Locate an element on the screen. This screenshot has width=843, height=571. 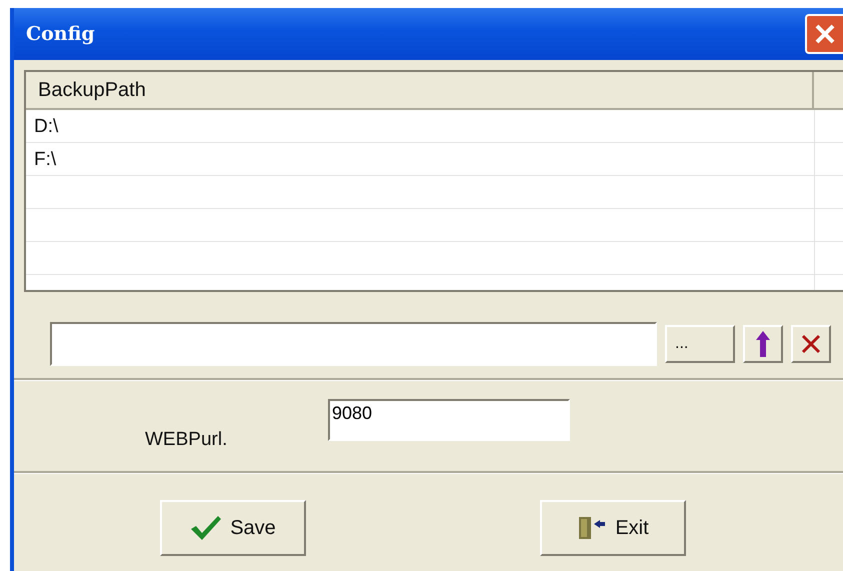
path-input-field is located at coordinates (353, 344).